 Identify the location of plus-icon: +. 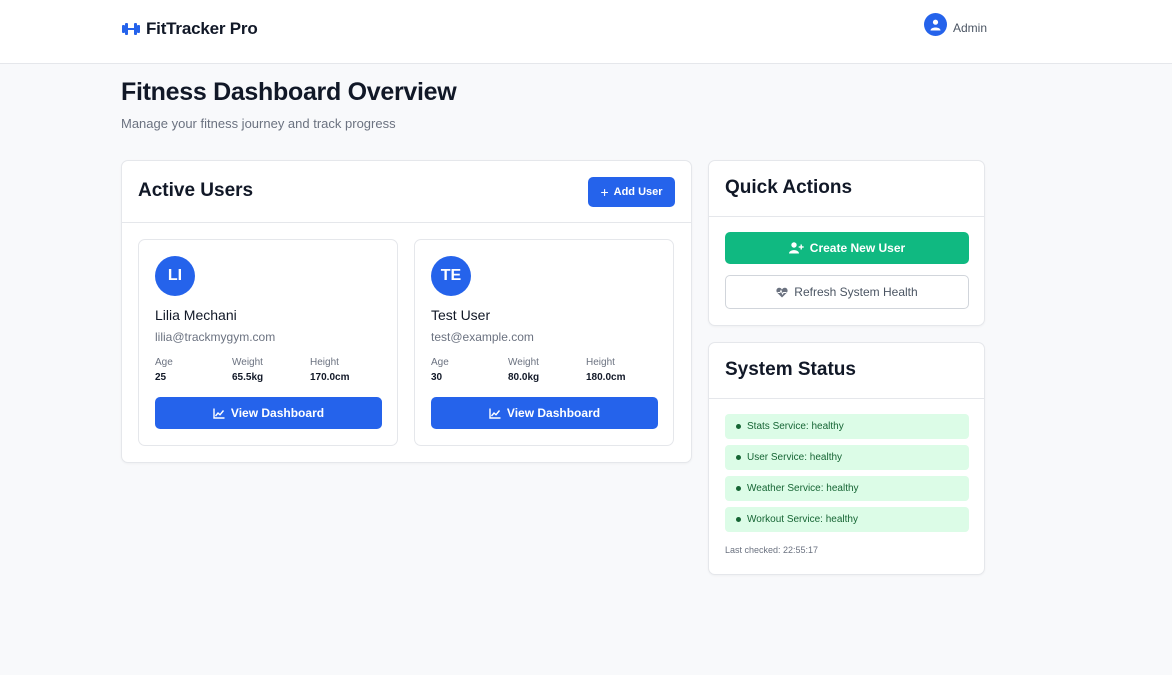
(604, 192).